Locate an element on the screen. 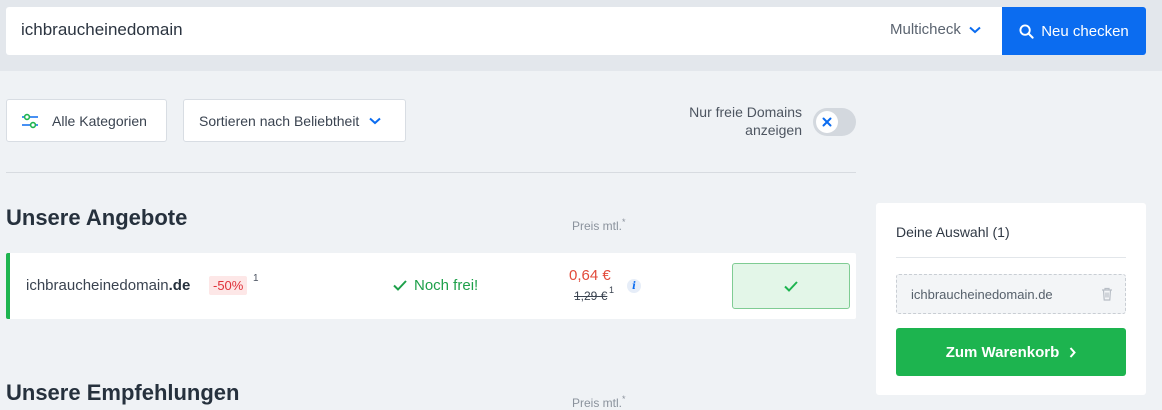 Image resolution: width=1162 pixels, height=410 pixels. search-button-label: Neu checken is located at coordinates (1085, 31).